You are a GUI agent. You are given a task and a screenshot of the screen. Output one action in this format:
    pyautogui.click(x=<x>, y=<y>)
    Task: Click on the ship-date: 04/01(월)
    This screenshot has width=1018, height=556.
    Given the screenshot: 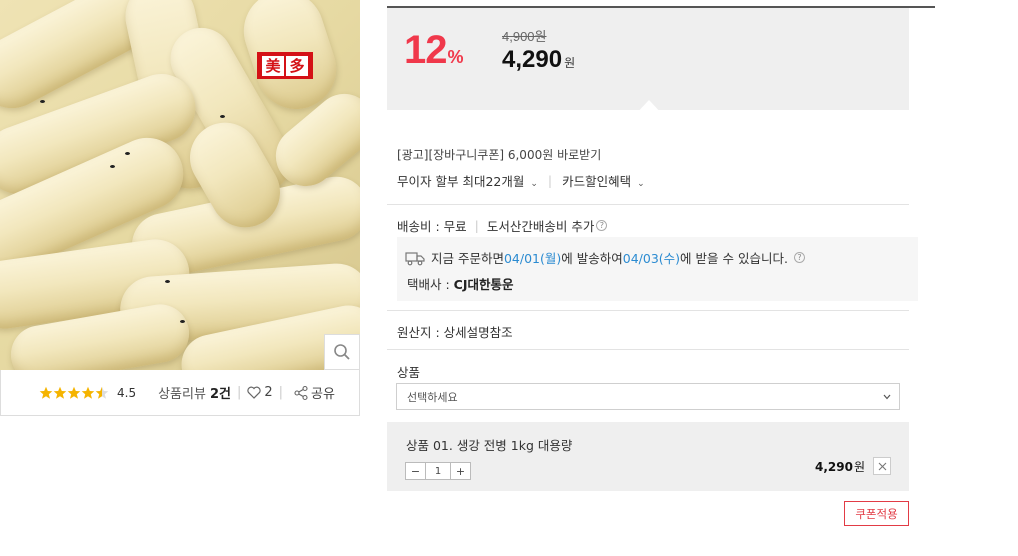 What is the action you would take?
    pyautogui.click(x=532, y=258)
    